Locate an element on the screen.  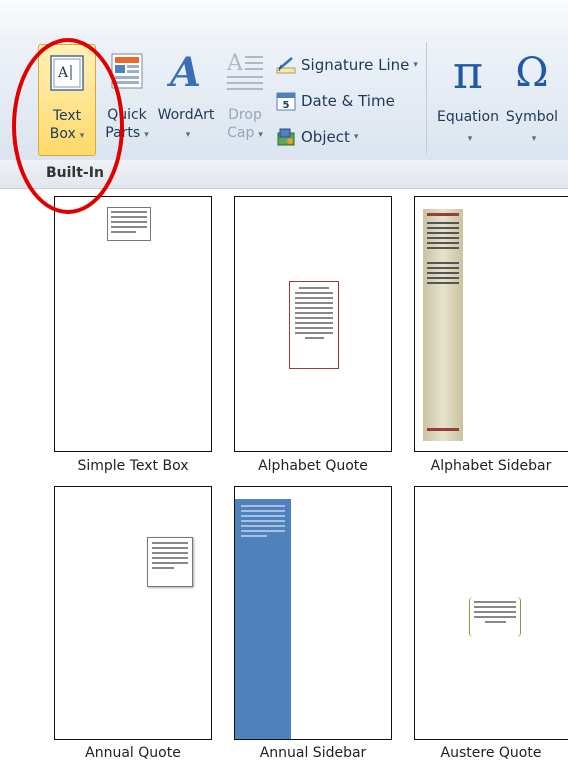
signature-line-button: Signature Line ▾ is located at coordinates (347, 65).